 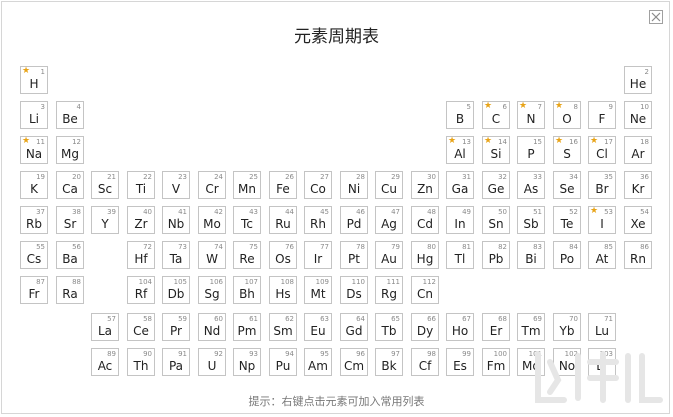 What do you see at coordinates (354, 362) in the screenshot?
I see `element-cm: 96 Cm` at bounding box center [354, 362].